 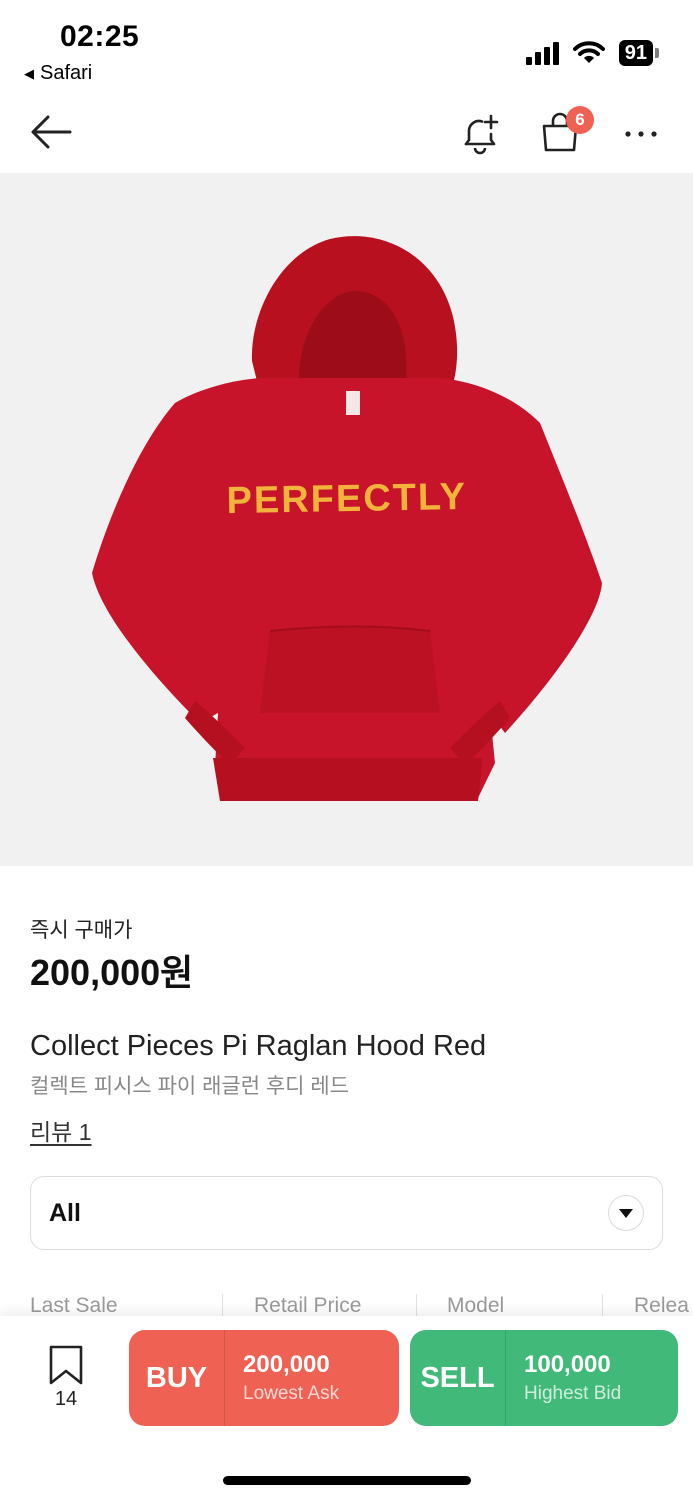 I want to click on more-icon, so click(x=641, y=134).